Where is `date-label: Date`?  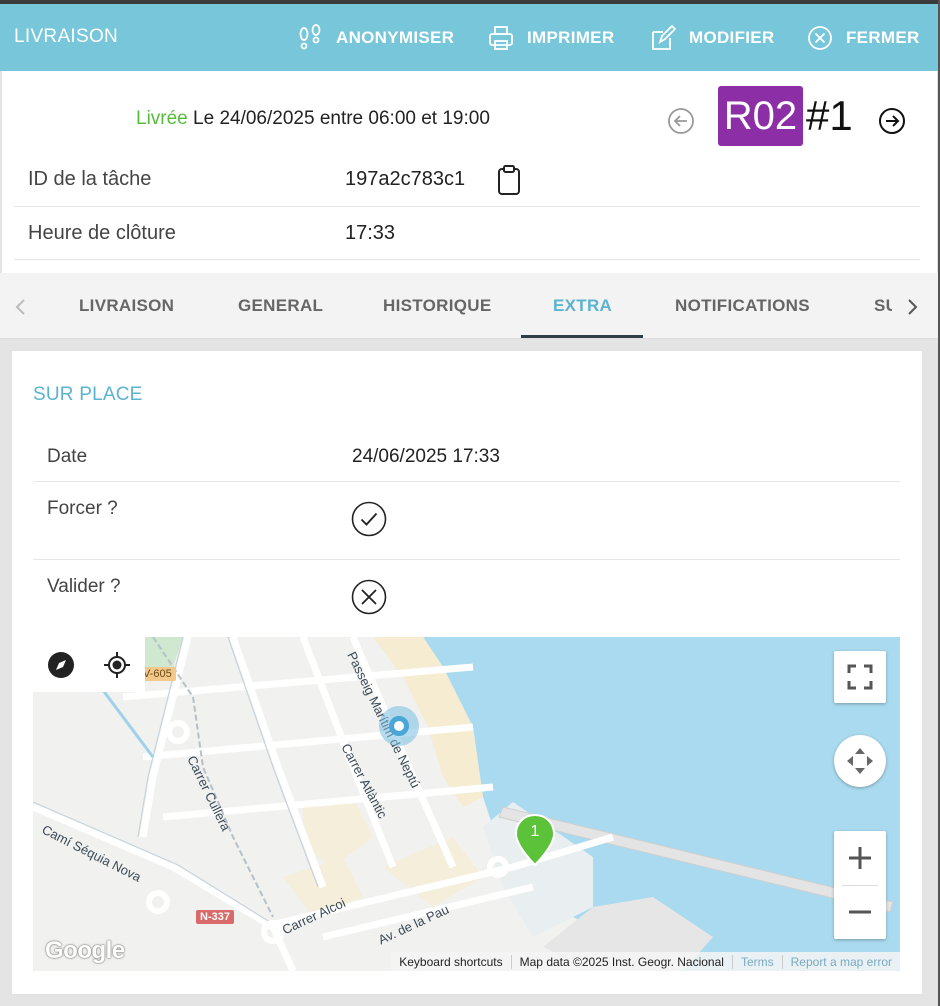
date-label: Date is located at coordinates (67, 456).